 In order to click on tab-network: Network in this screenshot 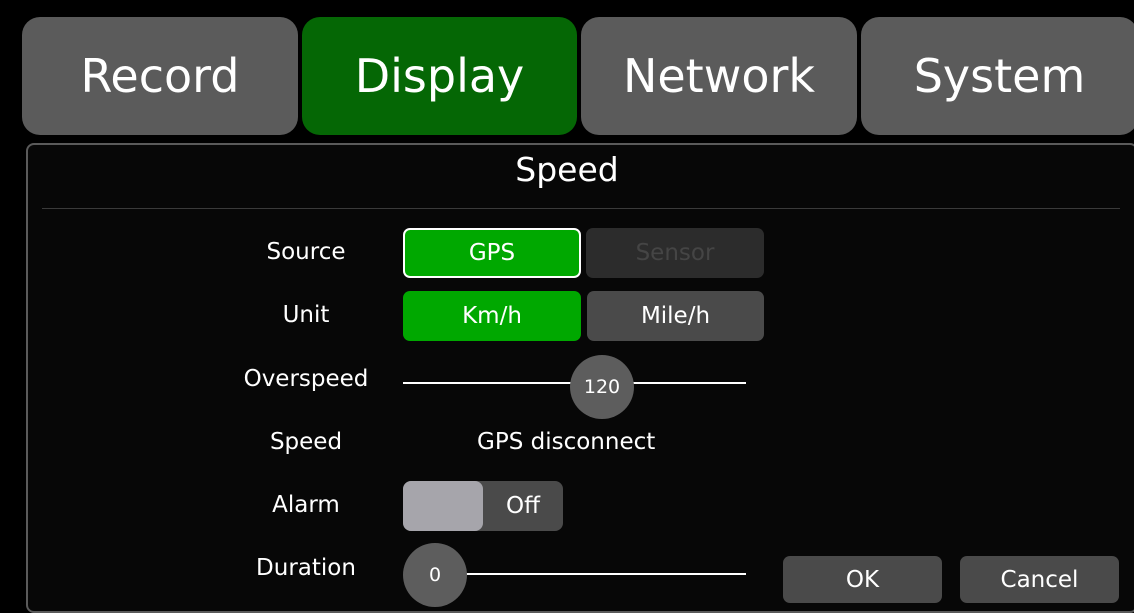, I will do `click(719, 76)`.